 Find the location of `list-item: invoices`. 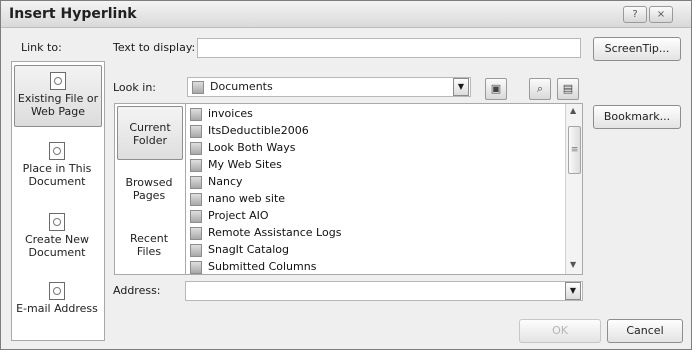

list-item: invoices is located at coordinates (375, 113).